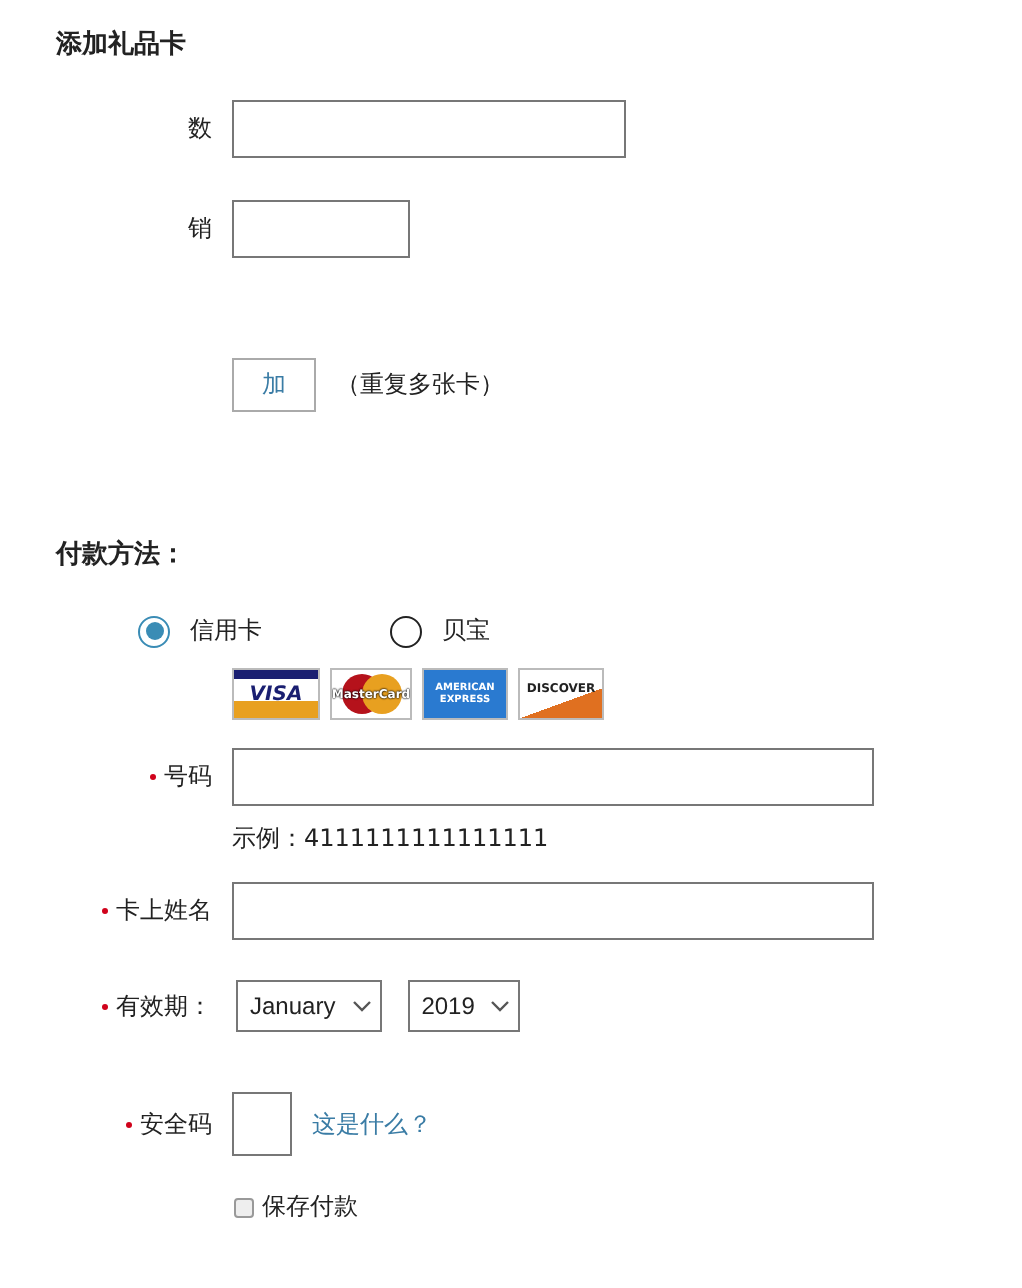 This screenshot has width=1022, height=1288. Describe the element at coordinates (464, 1006) in the screenshot. I see `dropdown: 2019` at that location.